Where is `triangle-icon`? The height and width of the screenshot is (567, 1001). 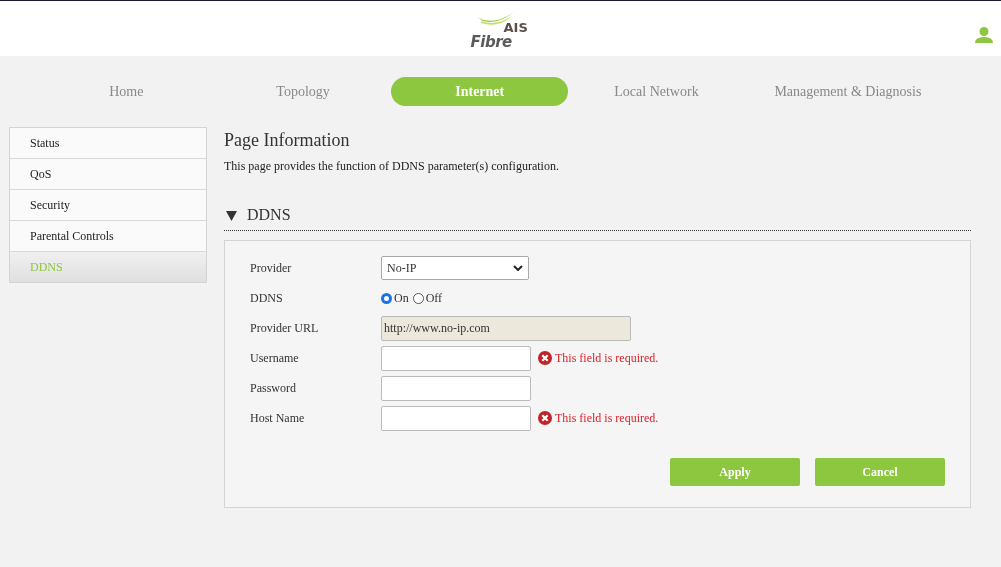
triangle-icon is located at coordinates (231, 215).